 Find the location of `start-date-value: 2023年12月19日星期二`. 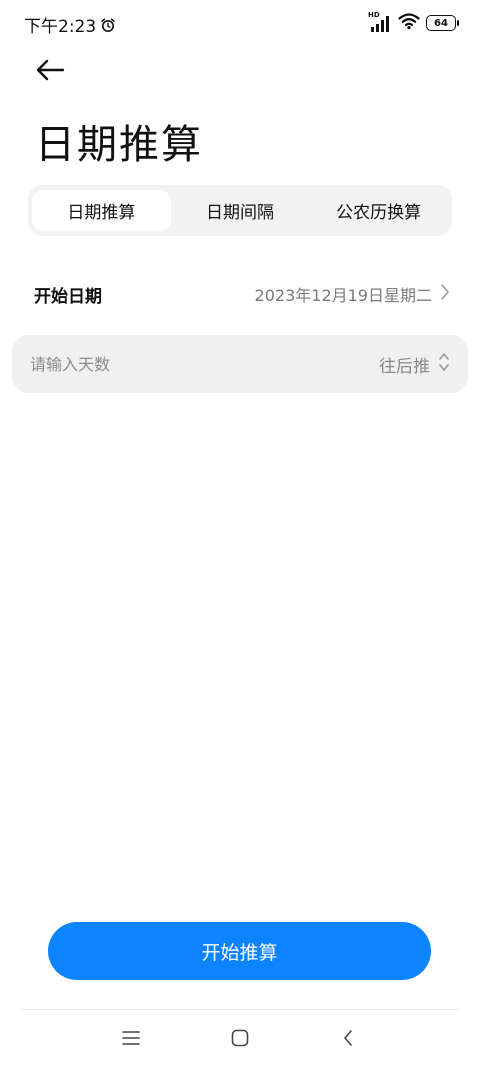

start-date-value: 2023年12月19日星期二 is located at coordinates (343, 295).